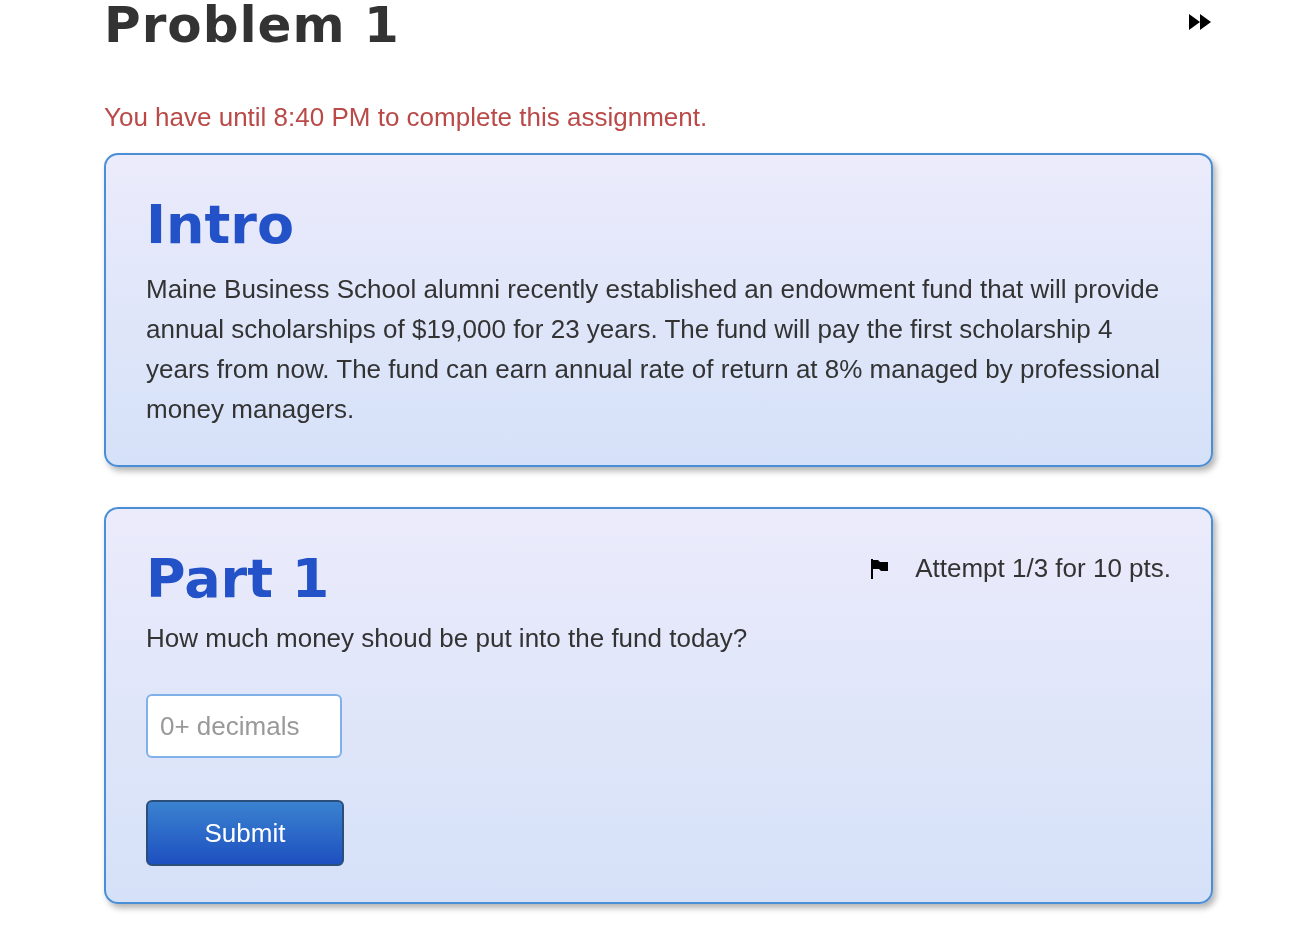 The width and height of the screenshot is (1292, 942). What do you see at coordinates (238, 579) in the screenshot?
I see `part-heading: Part 1` at bounding box center [238, 579].